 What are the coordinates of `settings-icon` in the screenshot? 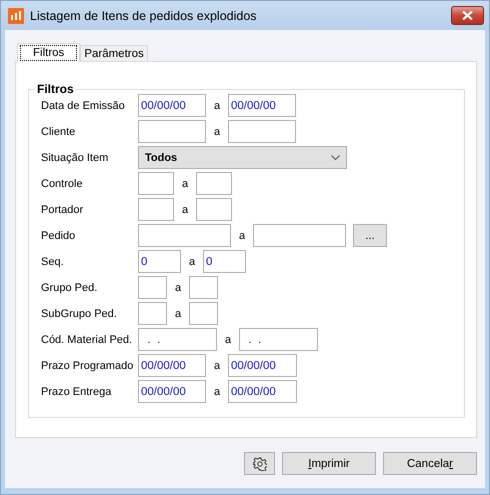 It's located at (259, 463).